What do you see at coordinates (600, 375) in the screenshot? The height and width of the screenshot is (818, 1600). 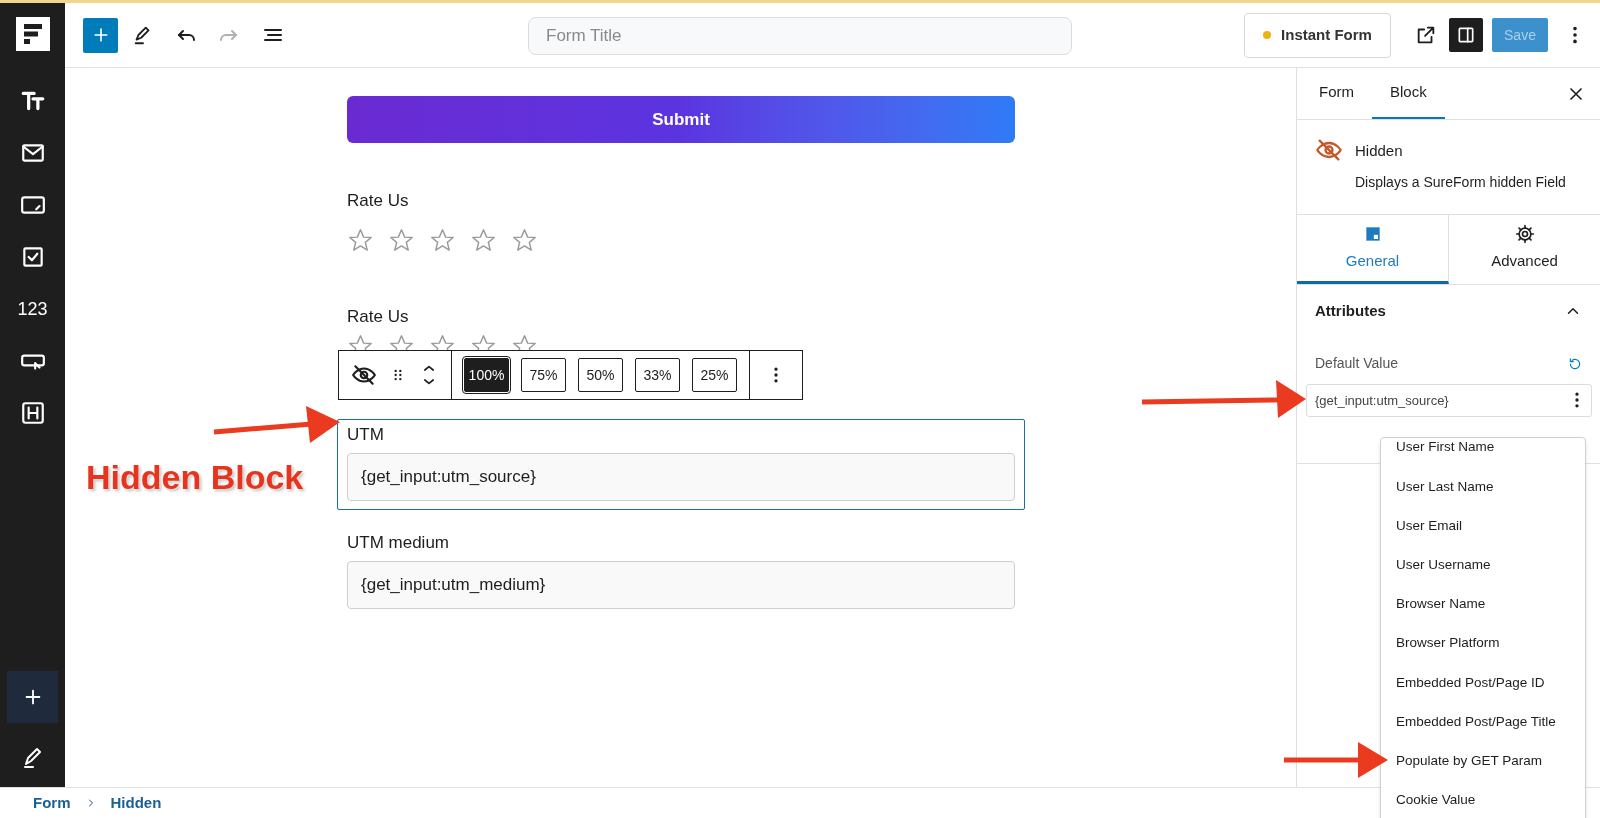 I see `width-option-button: 50%` at bounding box center [600, 375].